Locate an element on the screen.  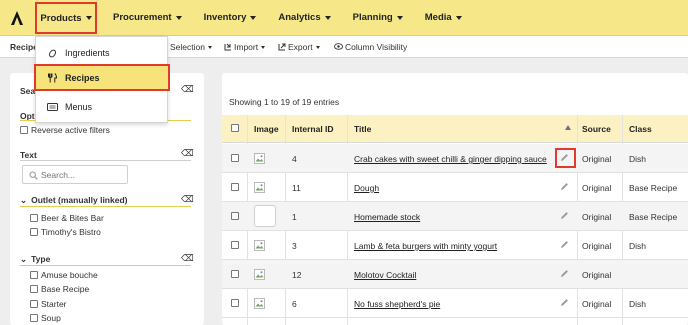
table-row: 6 No fuss shepherd's pie Original Dish is located at coordinates (455, 303).